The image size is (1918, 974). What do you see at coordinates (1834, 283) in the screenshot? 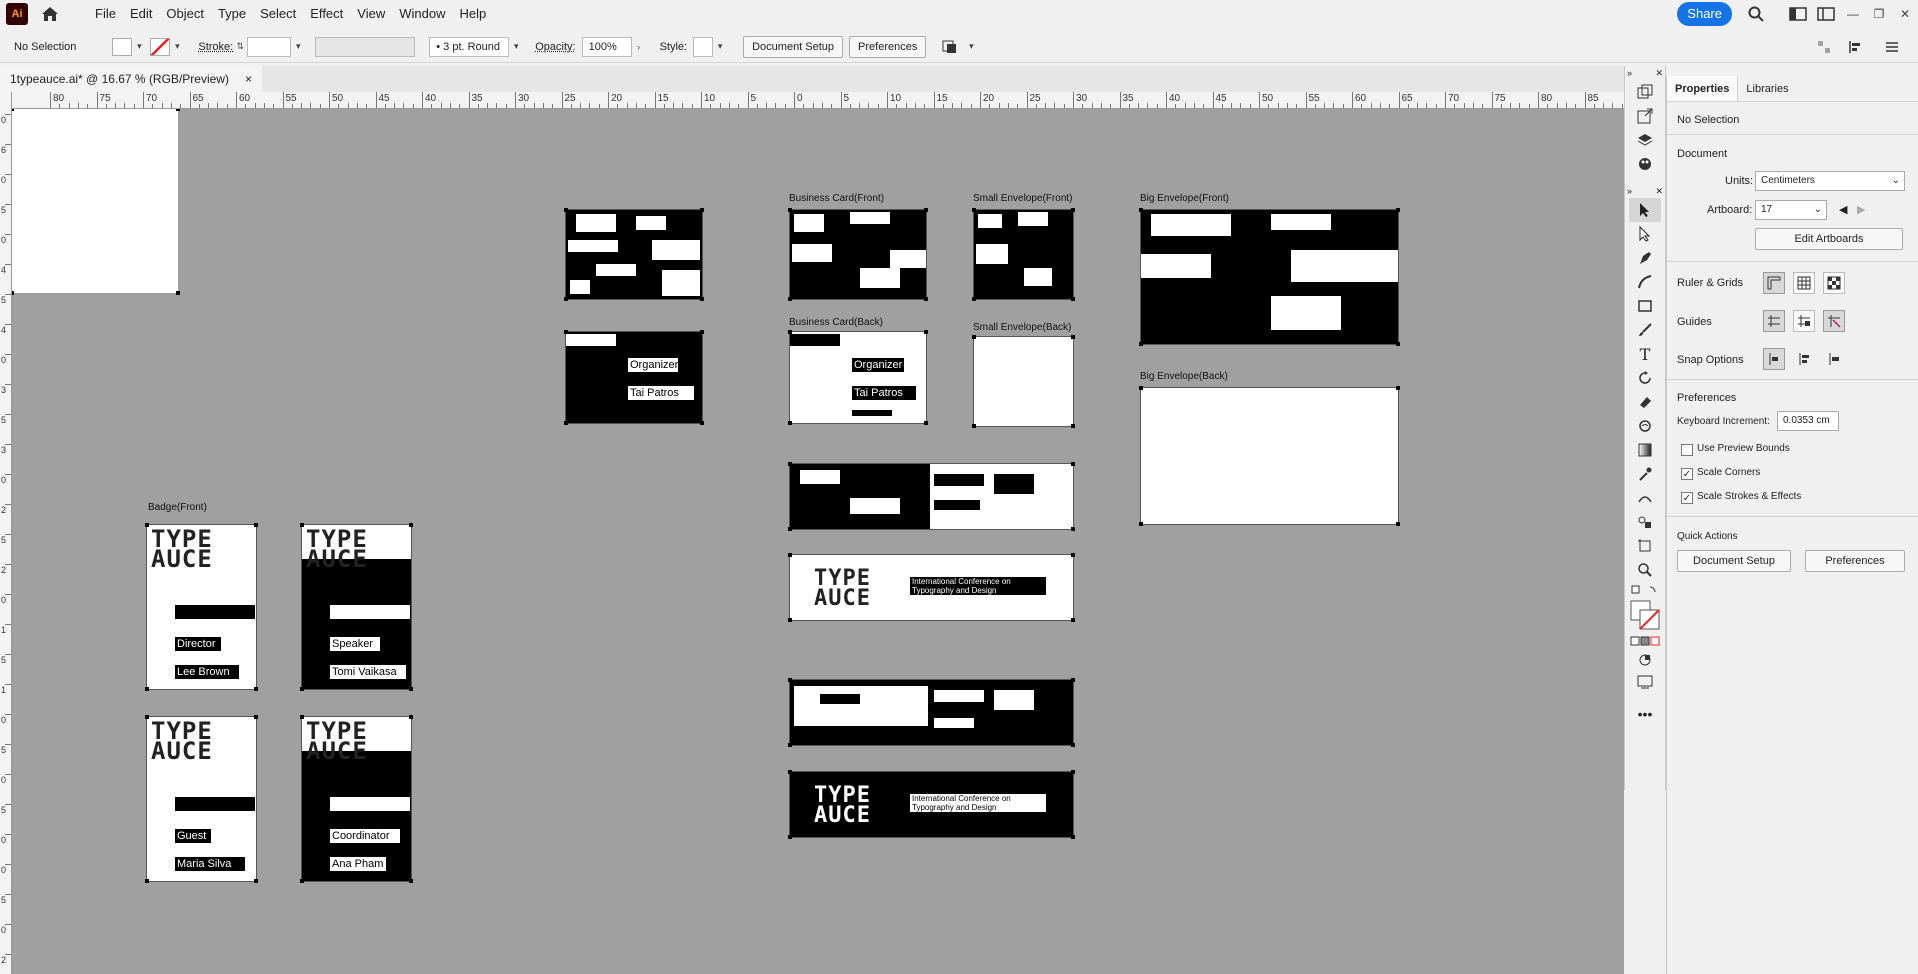
I see `transparency-grid-icon` at bounding box center [1834, 283].